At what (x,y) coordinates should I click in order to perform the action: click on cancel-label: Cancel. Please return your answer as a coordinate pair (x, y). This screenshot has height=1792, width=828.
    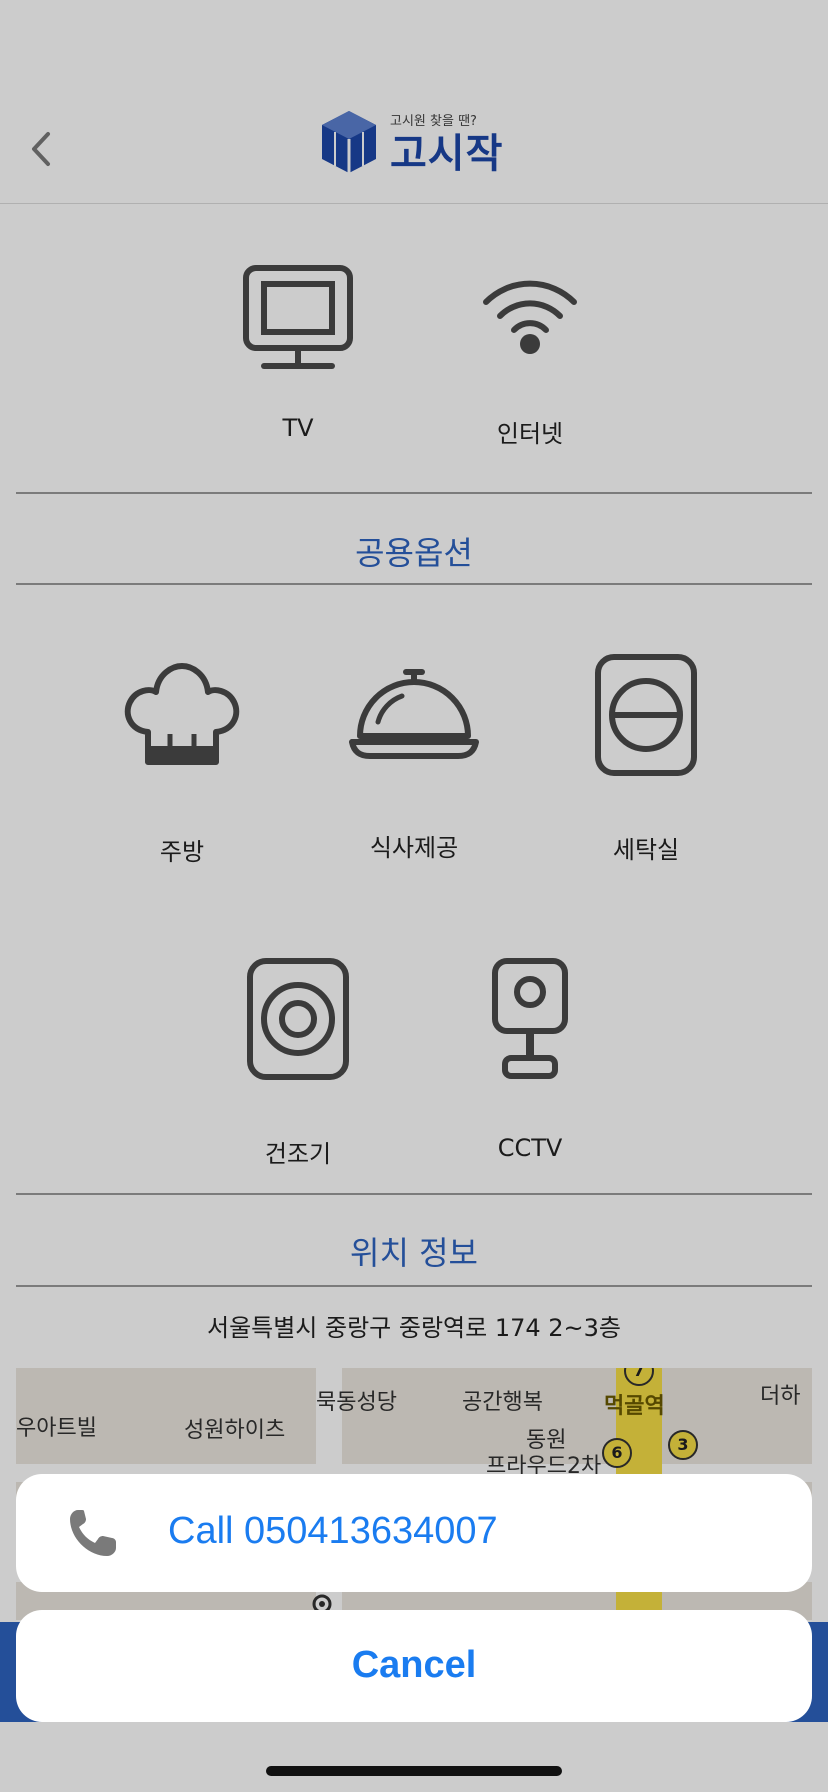
    Looking at the image, I should click on (414, 1665).